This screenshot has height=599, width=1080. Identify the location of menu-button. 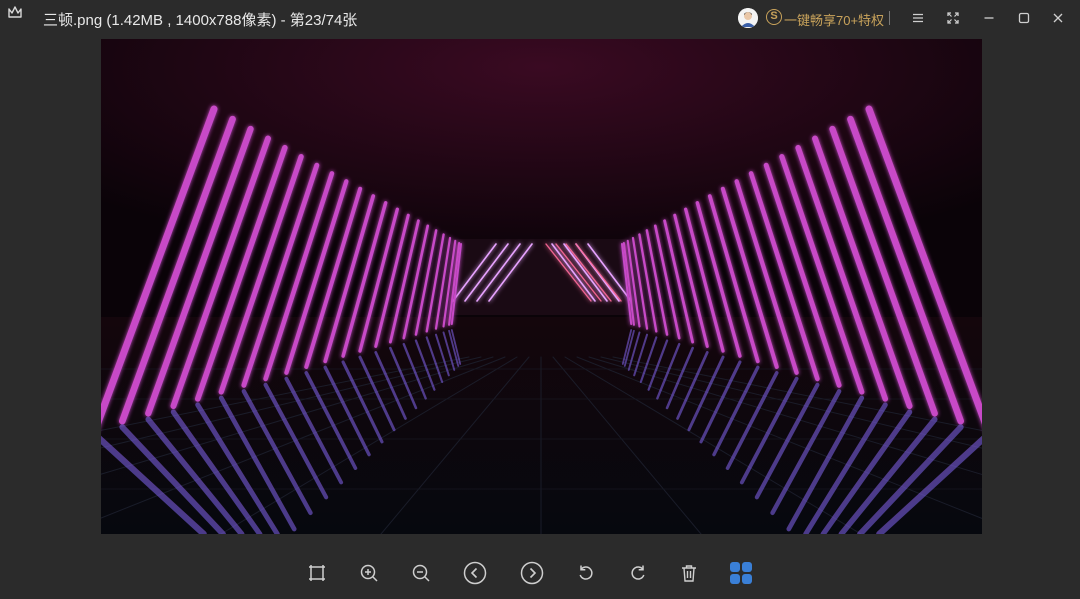
(918, 18).